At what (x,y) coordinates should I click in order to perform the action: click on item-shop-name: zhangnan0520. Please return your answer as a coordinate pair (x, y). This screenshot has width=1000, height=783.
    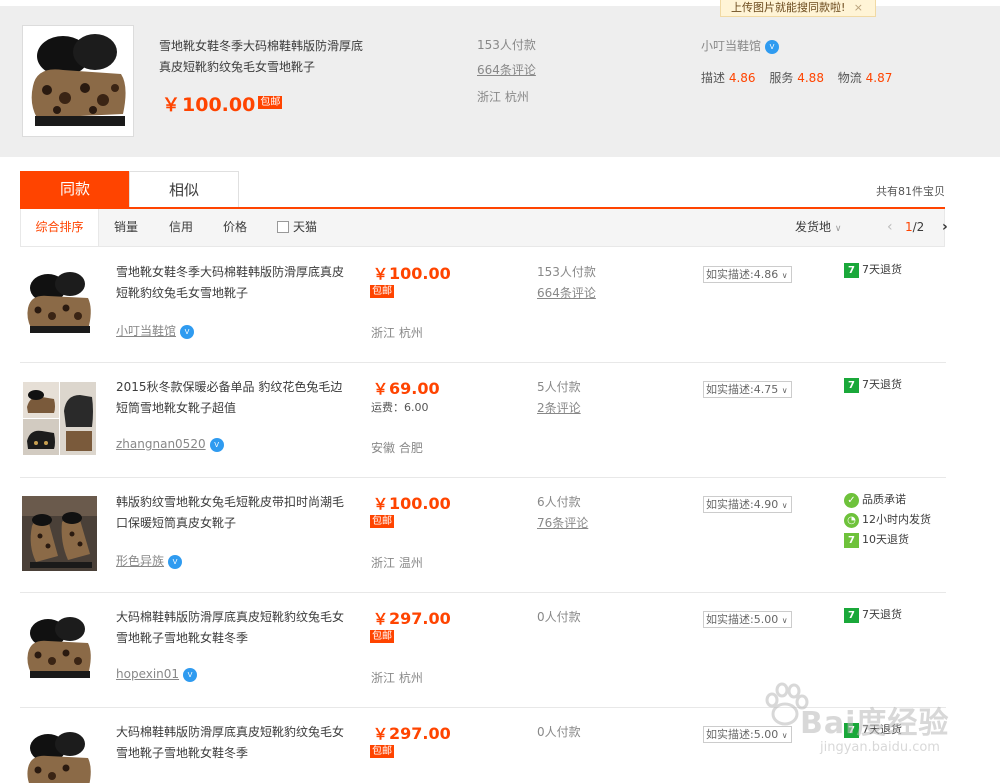
    Looking at the image, I should click on (161, 444).